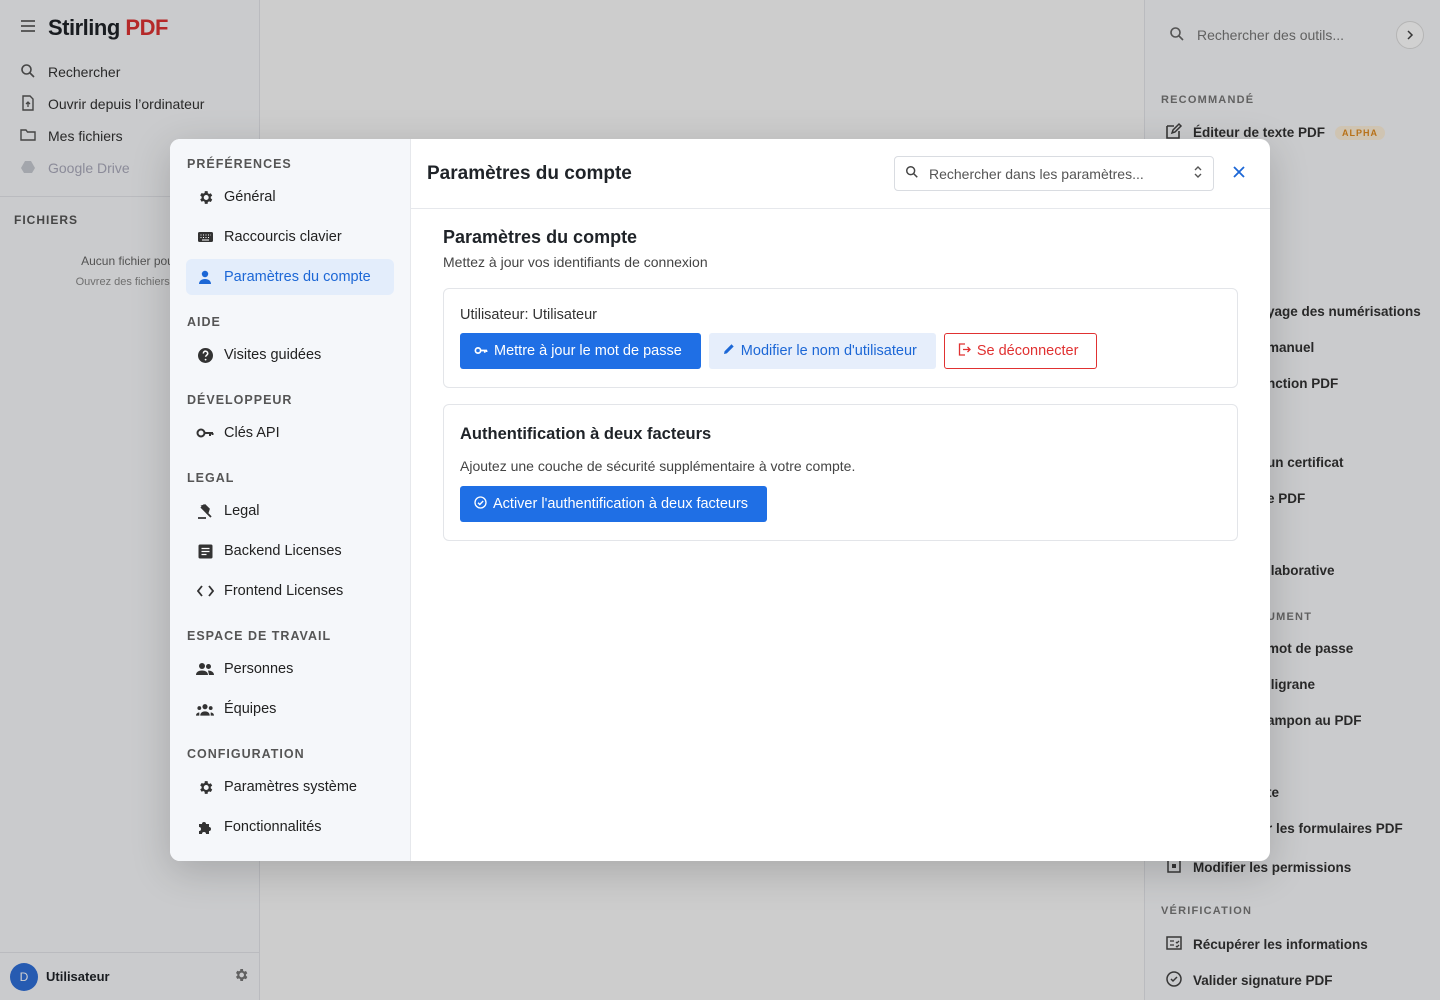 Image resolution: width=1440 pixels, height=1000 pixels. I want to click on sidebar-item-shortcuts: Raccourcis clavier, so click(290, 237).